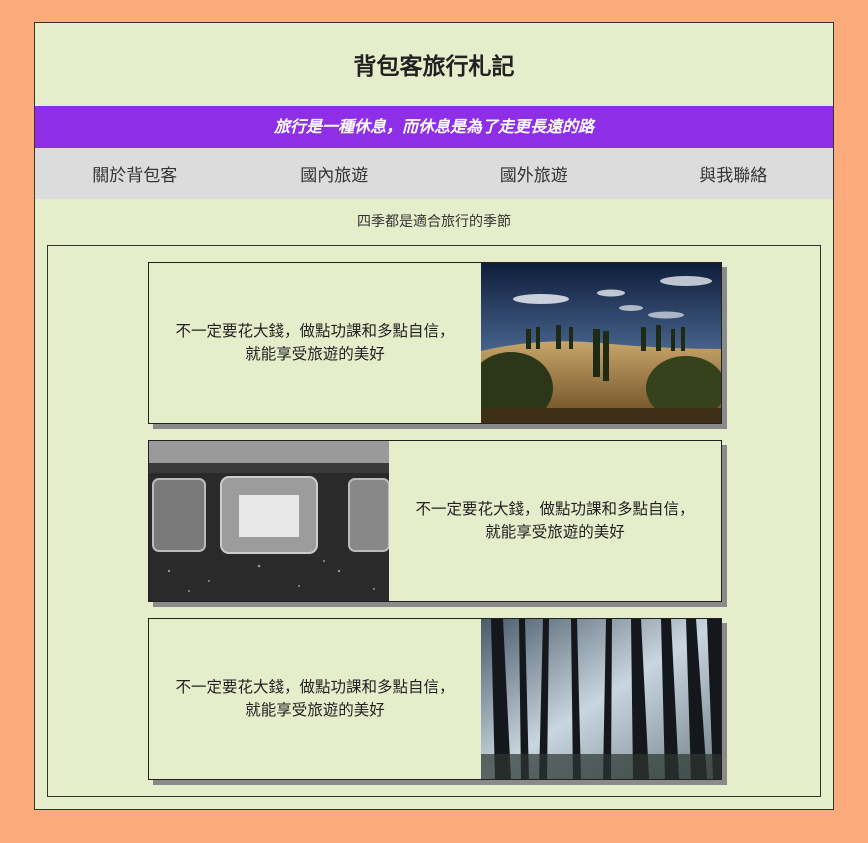 Image resolution: width=868 pixels, height=843 pixels. I want to click on train-window-image, so click(269, 521).